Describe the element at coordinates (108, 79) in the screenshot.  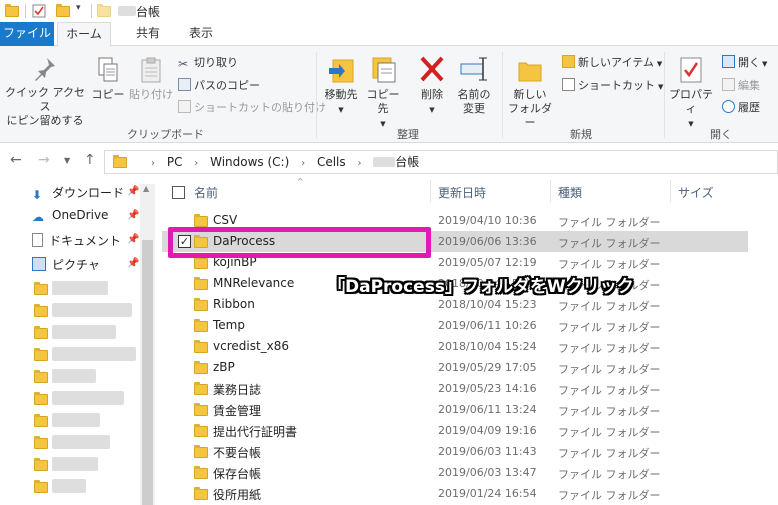
I see `copy-button: コピー` at that location.